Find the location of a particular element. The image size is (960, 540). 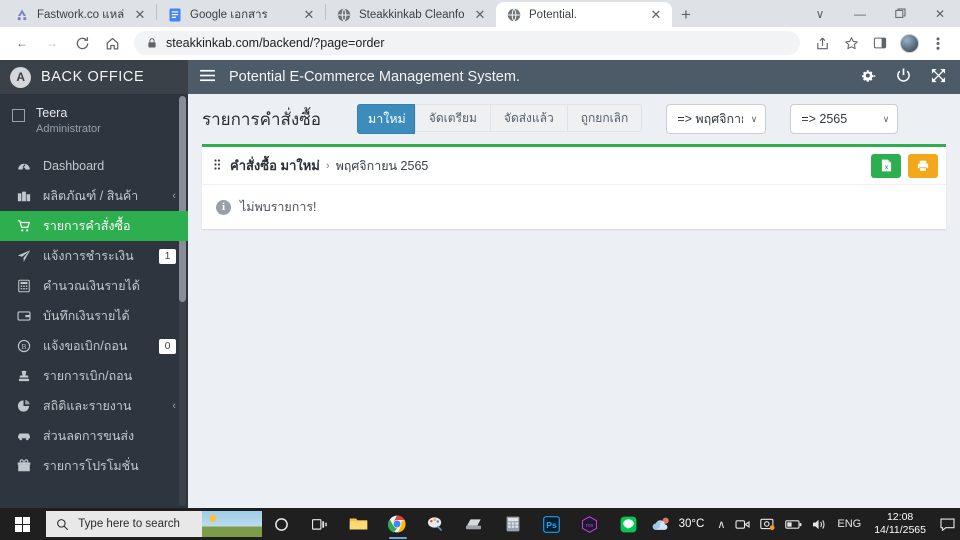

stamp-icon is located at coordinates (24, 376).